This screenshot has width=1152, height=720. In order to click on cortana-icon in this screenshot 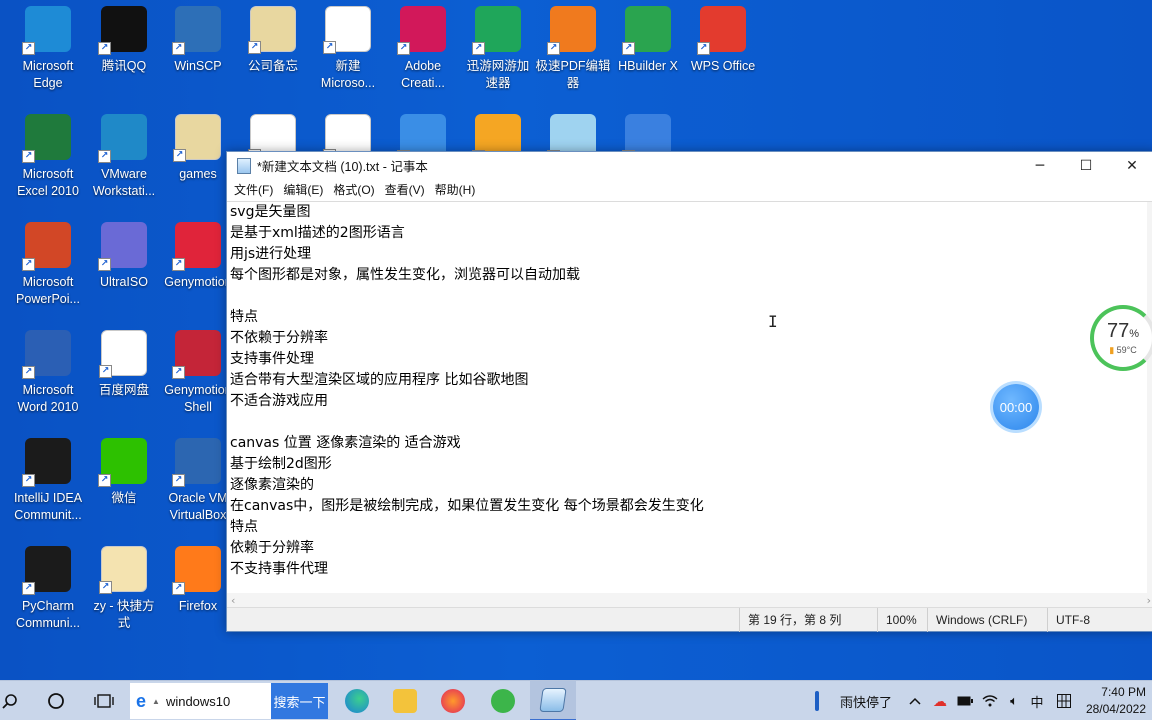, I will do `click(56, 700)`.